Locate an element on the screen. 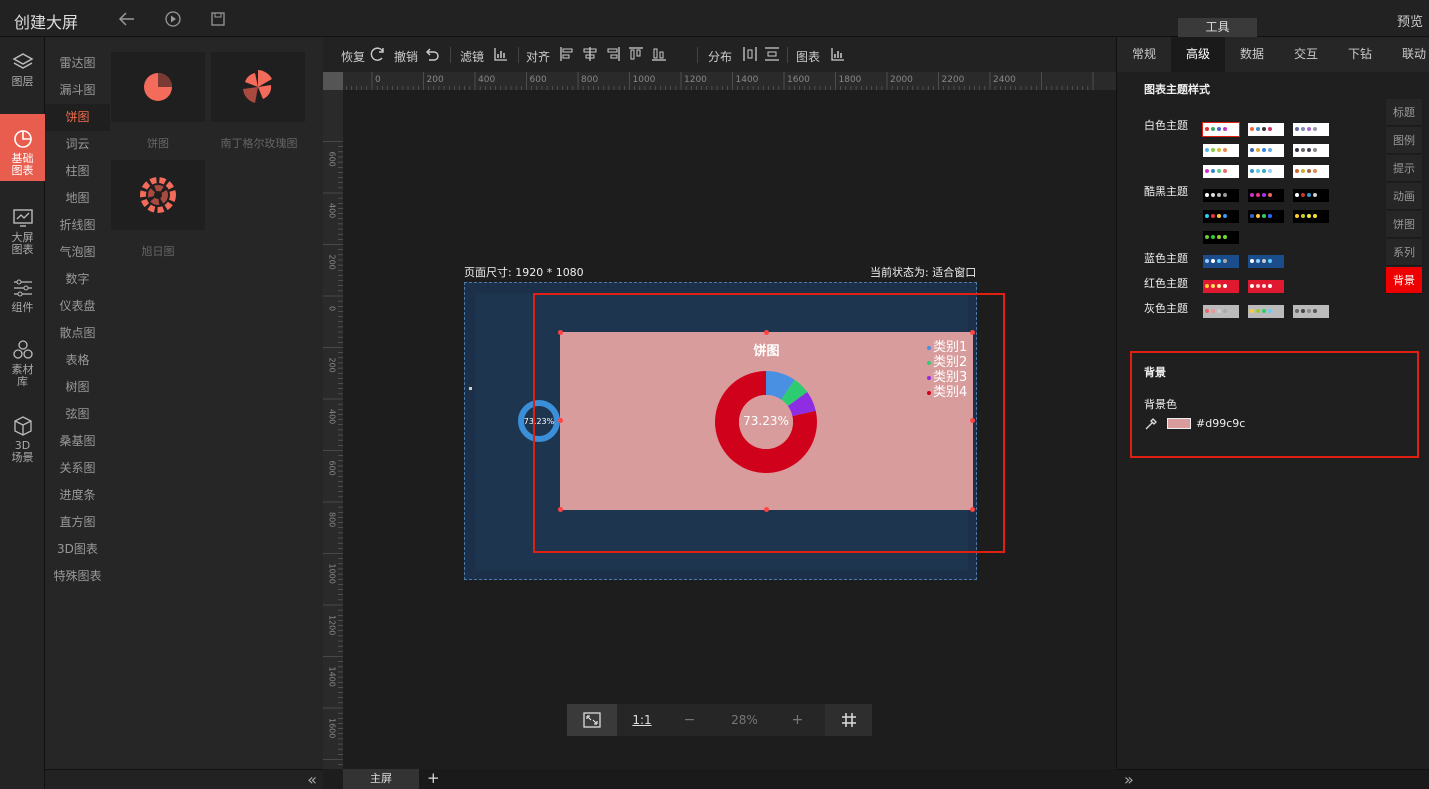 The height and width of the screenshot is (789, 1429). category-item: 仪表盘 is located at coordinates (77, 306).